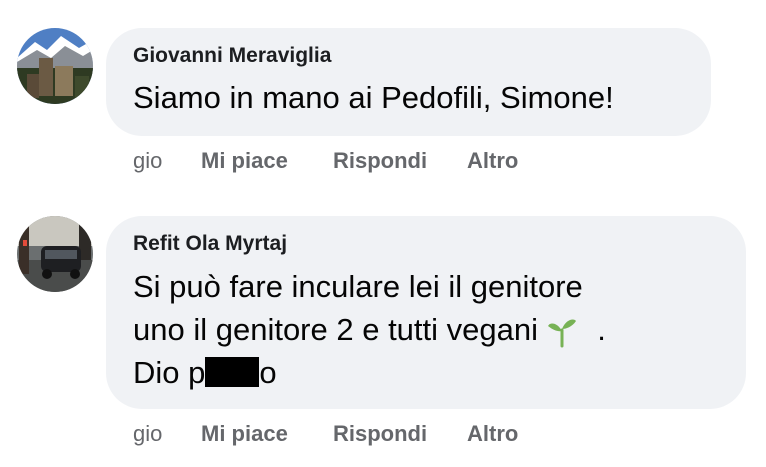 The height and width of the screenshot is (467, 766). I want to click on comment-text-line-3: Dio p o, so click(205, 373).